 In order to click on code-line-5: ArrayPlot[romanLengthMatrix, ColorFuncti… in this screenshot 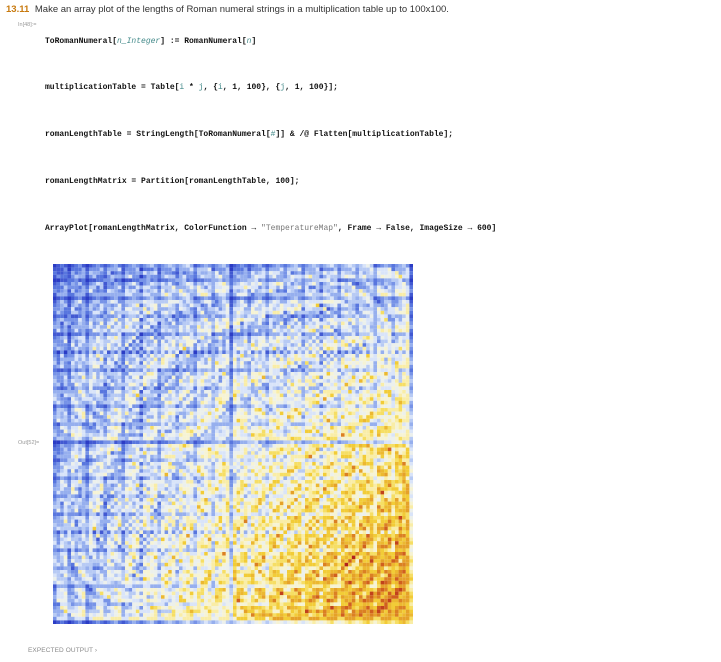, I will do `click(270, 228)`.